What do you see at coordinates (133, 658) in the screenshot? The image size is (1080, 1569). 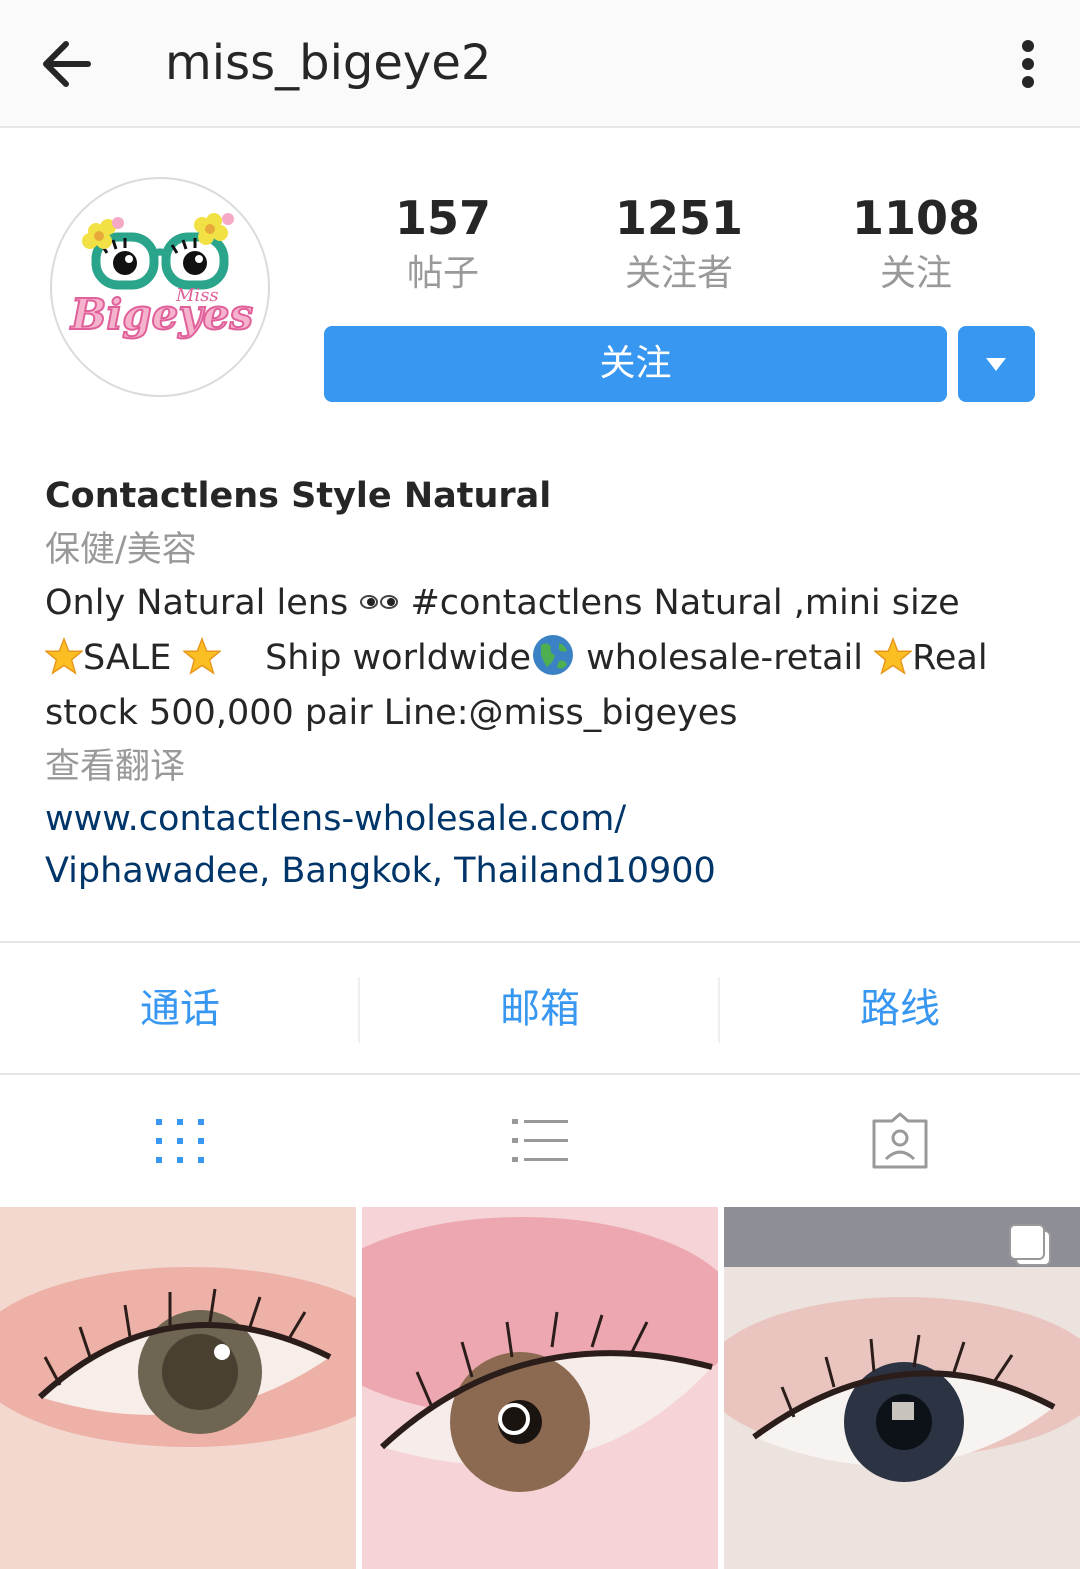 I see `bio-sale-text: SALE` at bounding box center [133, 658].